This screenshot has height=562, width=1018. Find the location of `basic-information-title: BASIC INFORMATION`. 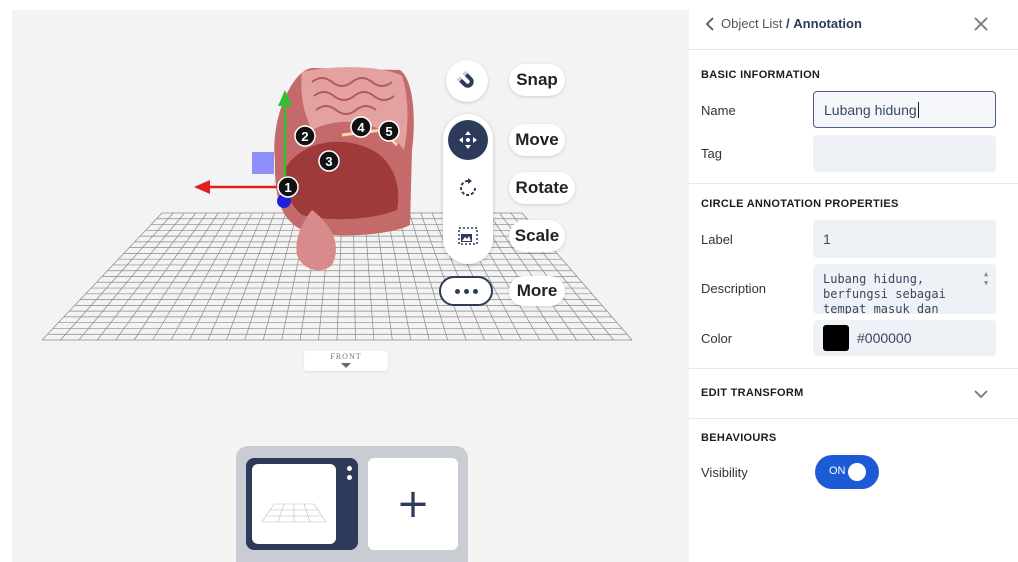

basic-information-title: BASIC INFORMATION is located at coordinates (761, 75).